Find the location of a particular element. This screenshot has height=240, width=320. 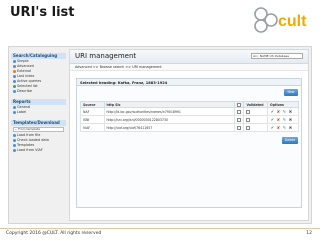

cult-logo: cult is located at coordinates (284, 20).